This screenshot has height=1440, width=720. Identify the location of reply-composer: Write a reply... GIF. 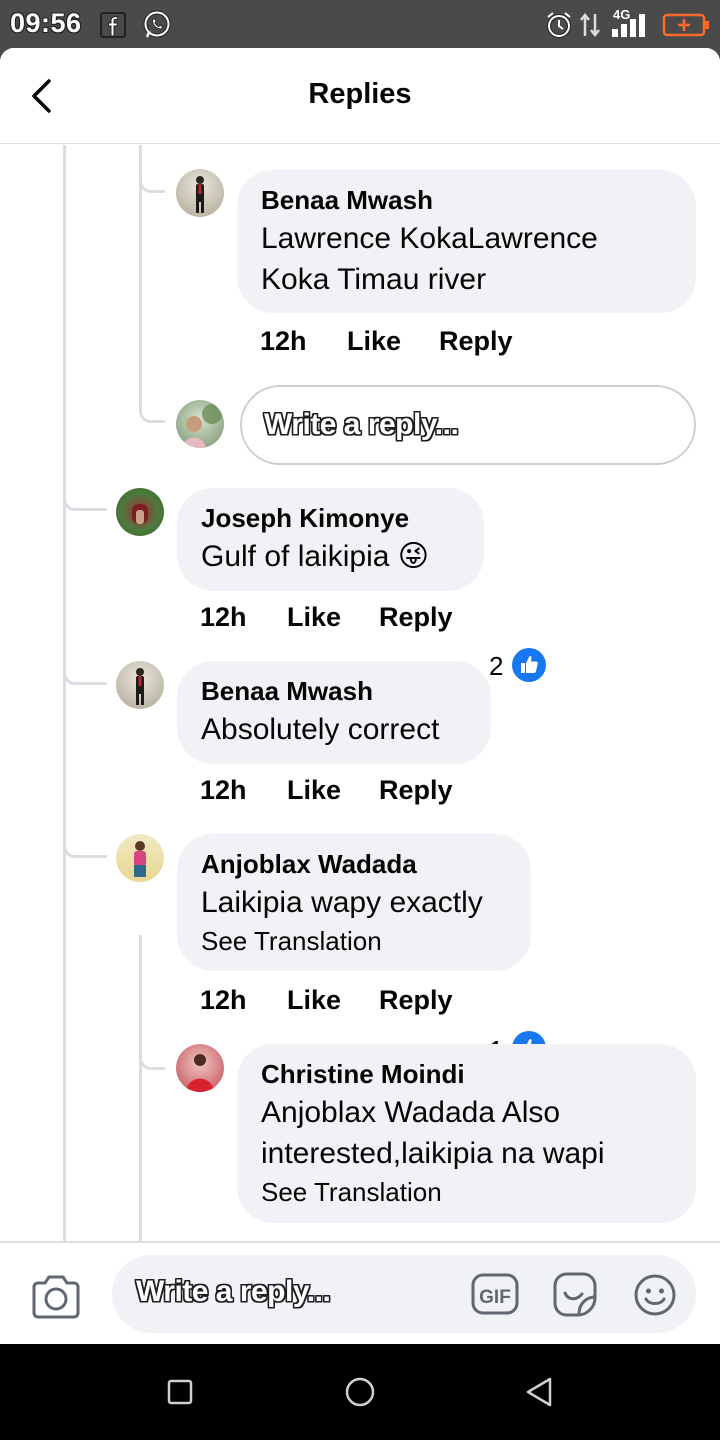
(360, 1292).